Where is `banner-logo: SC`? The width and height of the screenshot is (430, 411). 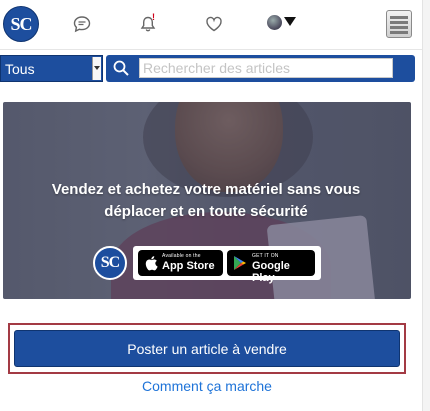 banner-logo: SC is located at coordinates (110, 263).